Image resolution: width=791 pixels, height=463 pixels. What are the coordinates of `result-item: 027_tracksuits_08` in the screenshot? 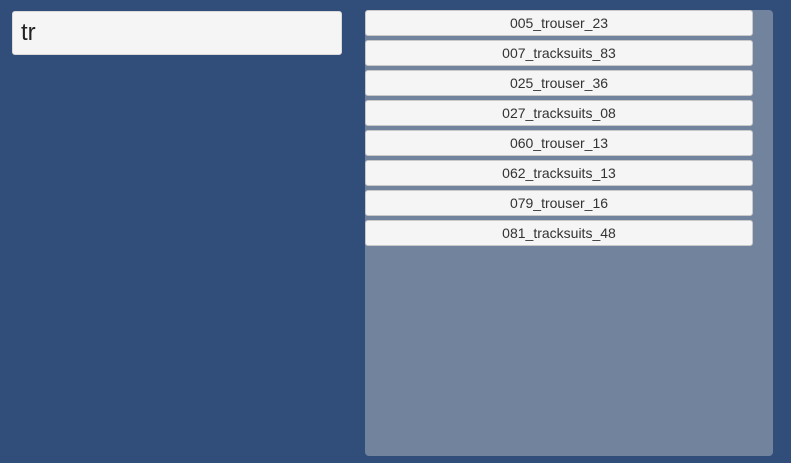 It's located at (559, 113).